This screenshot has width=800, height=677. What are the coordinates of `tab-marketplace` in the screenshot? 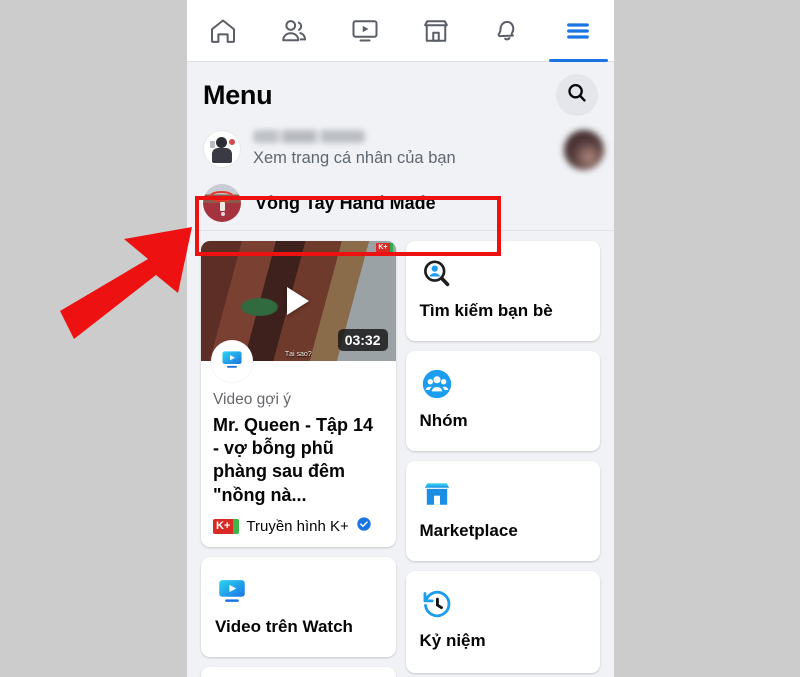 It's located at (436, 30).